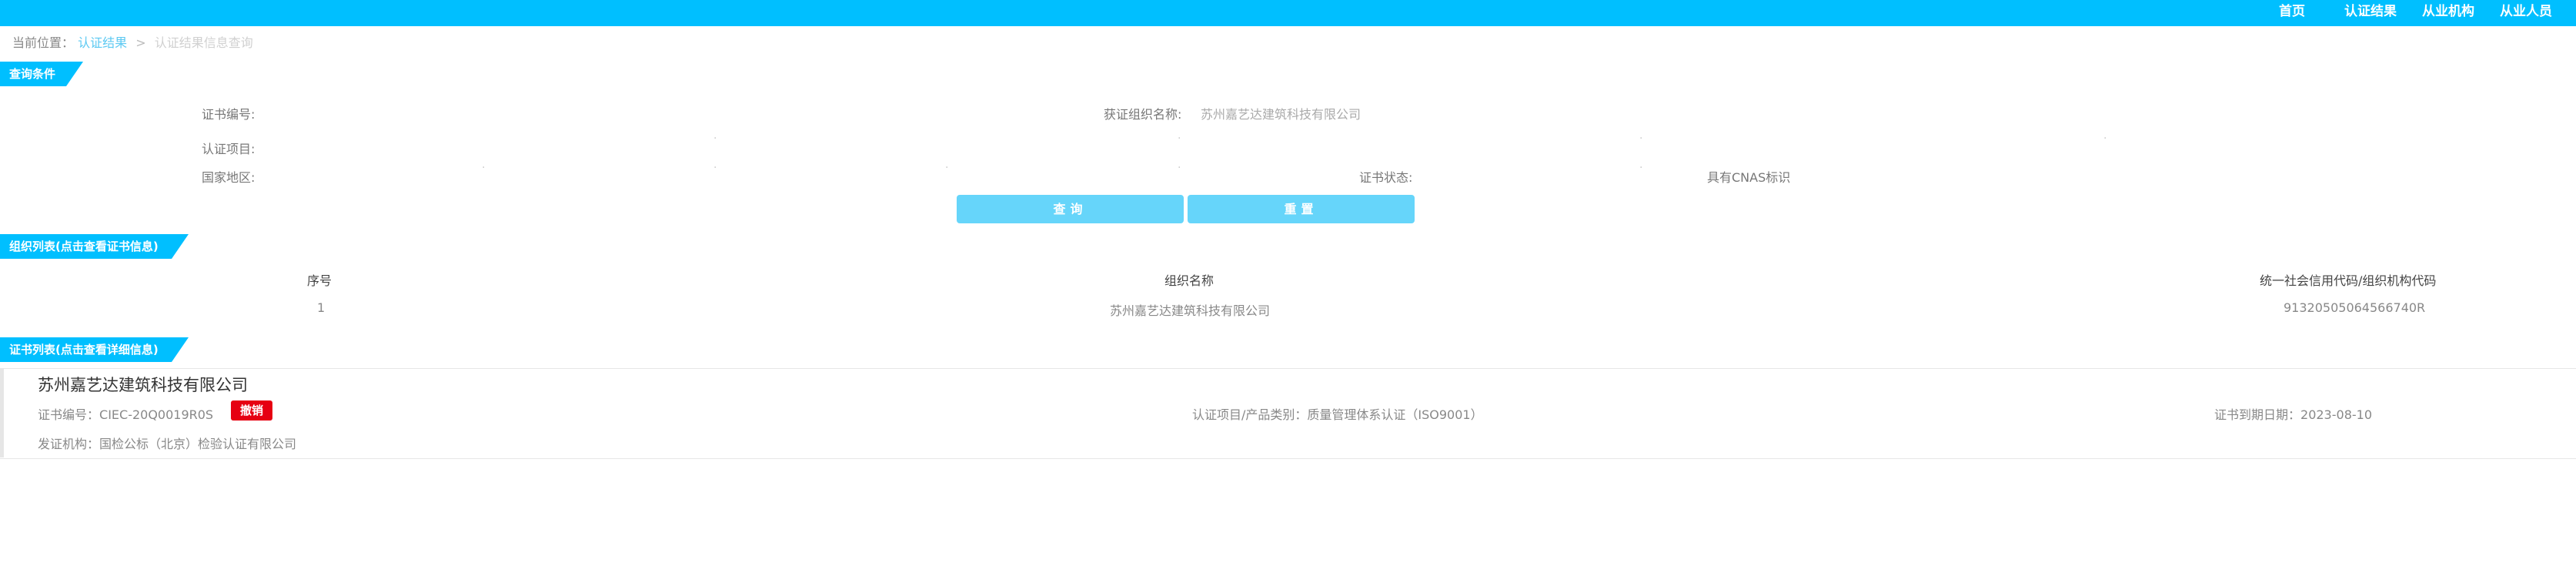 The height and width of the screenshot is (563, 2576). I want to click on status-badge: 撤销, so click(252, 411).